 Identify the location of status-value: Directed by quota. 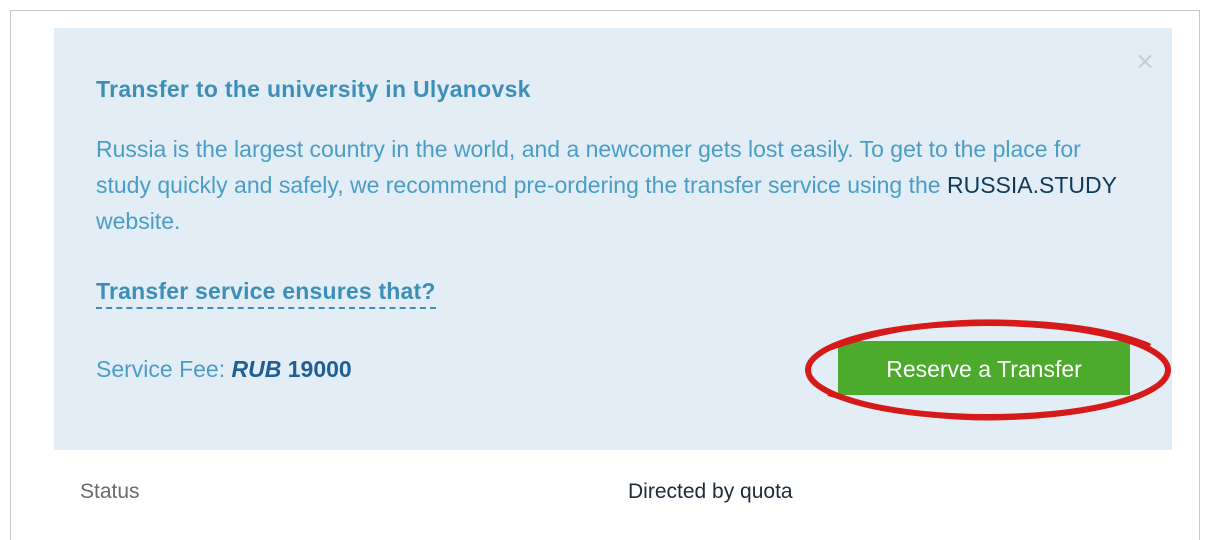
(710, 491).